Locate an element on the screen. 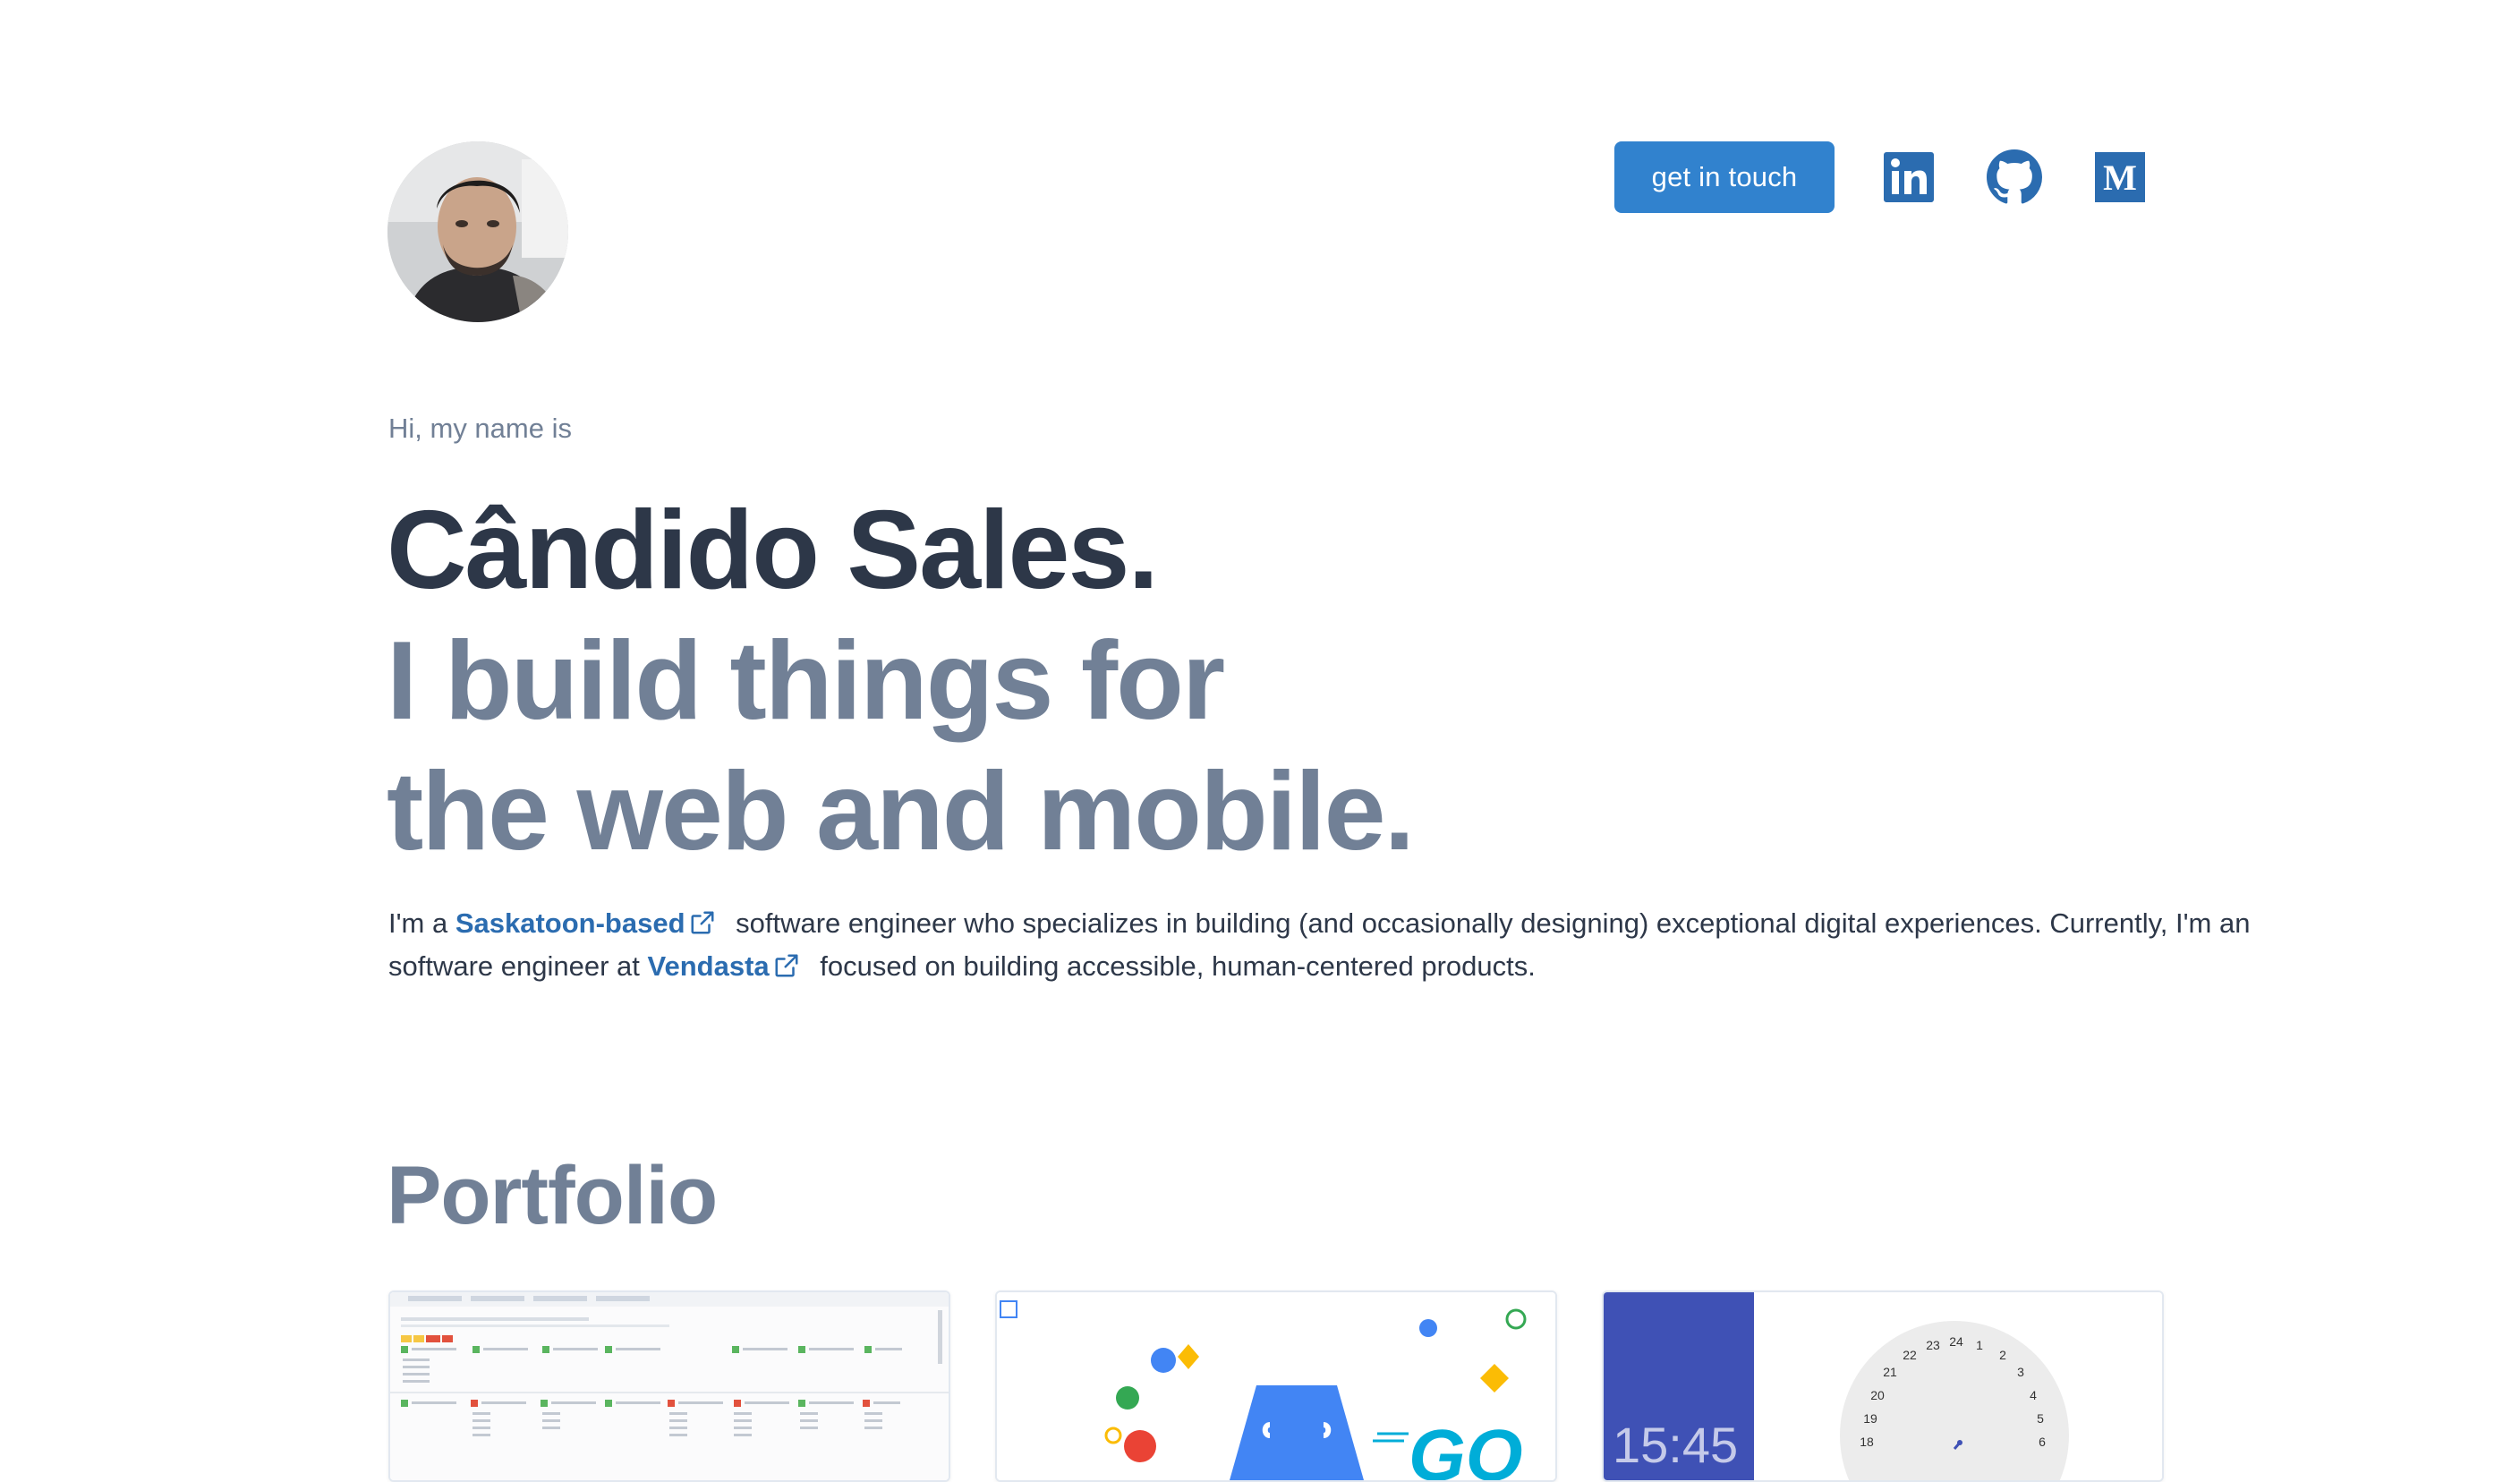  portfolio-card-cloud-go: GO is located at coordinates (1276, 1386).